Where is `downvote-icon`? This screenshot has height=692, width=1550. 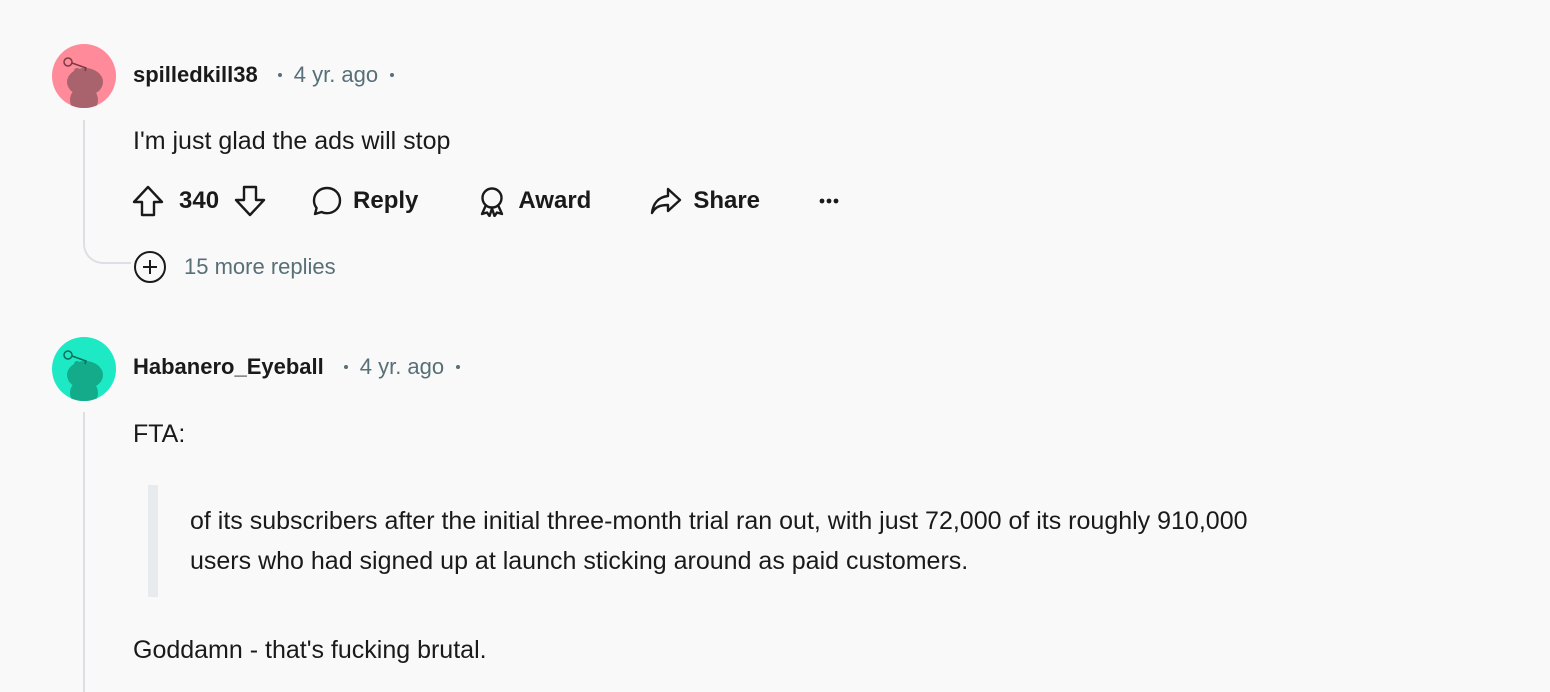 downvote-icon is located at coordinates (250, 201).